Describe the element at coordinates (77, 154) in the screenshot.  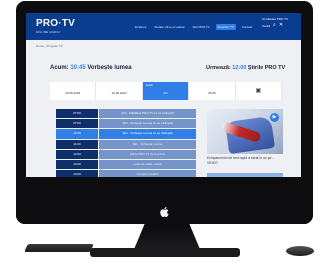
I see `schedule-time: 12:00` at that location.